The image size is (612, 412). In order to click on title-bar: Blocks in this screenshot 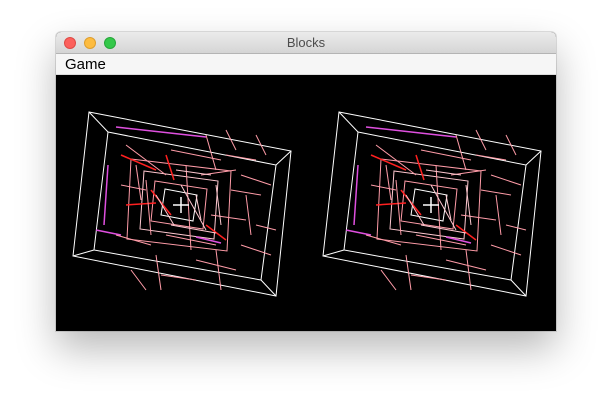, I will do `click(306, 43)`.